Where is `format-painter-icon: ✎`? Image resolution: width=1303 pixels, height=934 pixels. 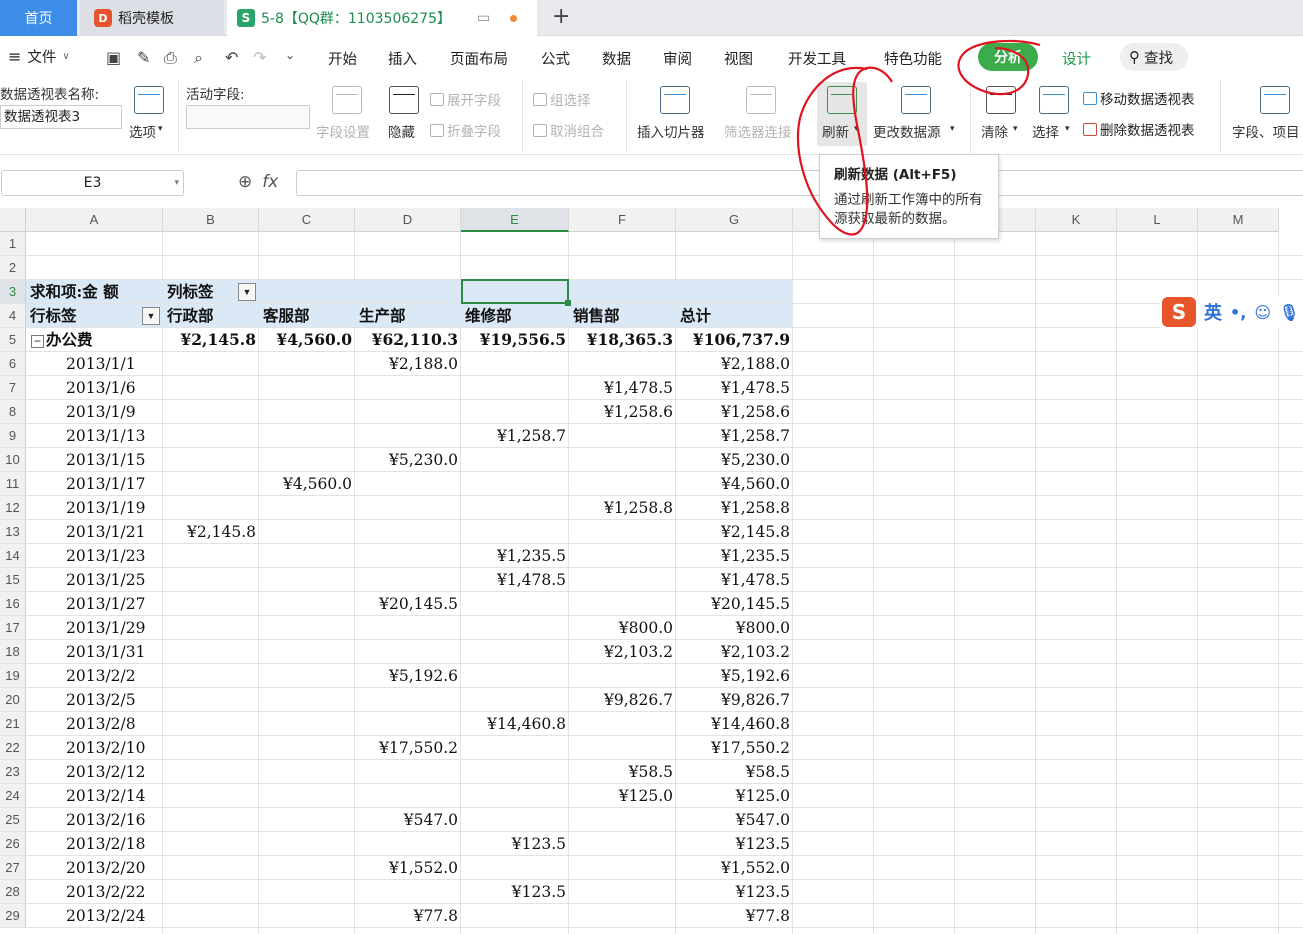 format-painter-icon: ✎ is located at coordinates (143, 57).